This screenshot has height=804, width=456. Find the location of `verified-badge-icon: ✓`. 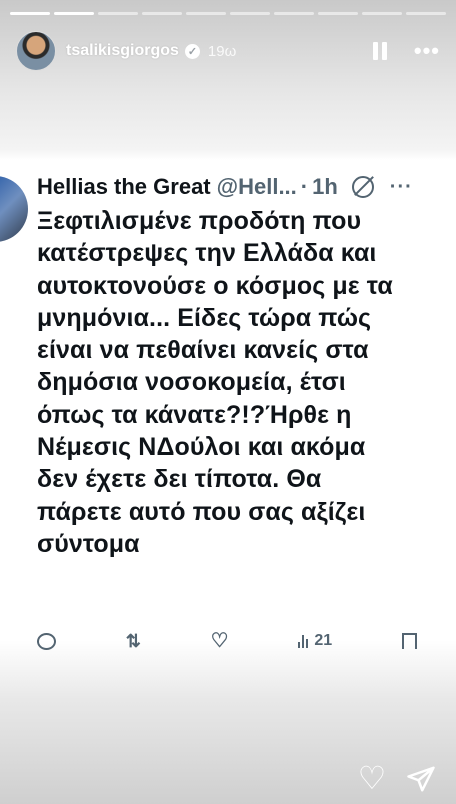

verified-badge-icon: ✓ is located at coordinates (192, 51).